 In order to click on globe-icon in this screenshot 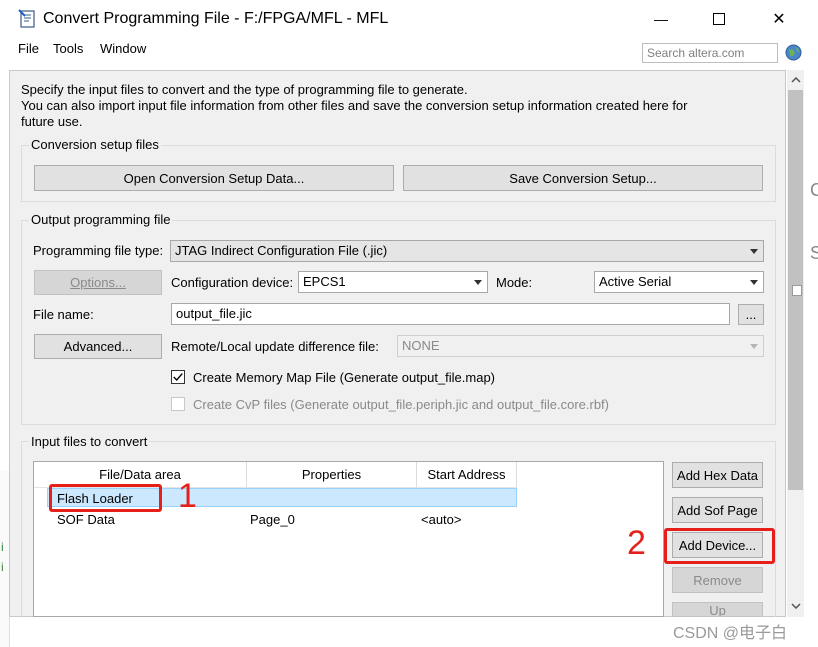, I will do `click(793, 52)`.